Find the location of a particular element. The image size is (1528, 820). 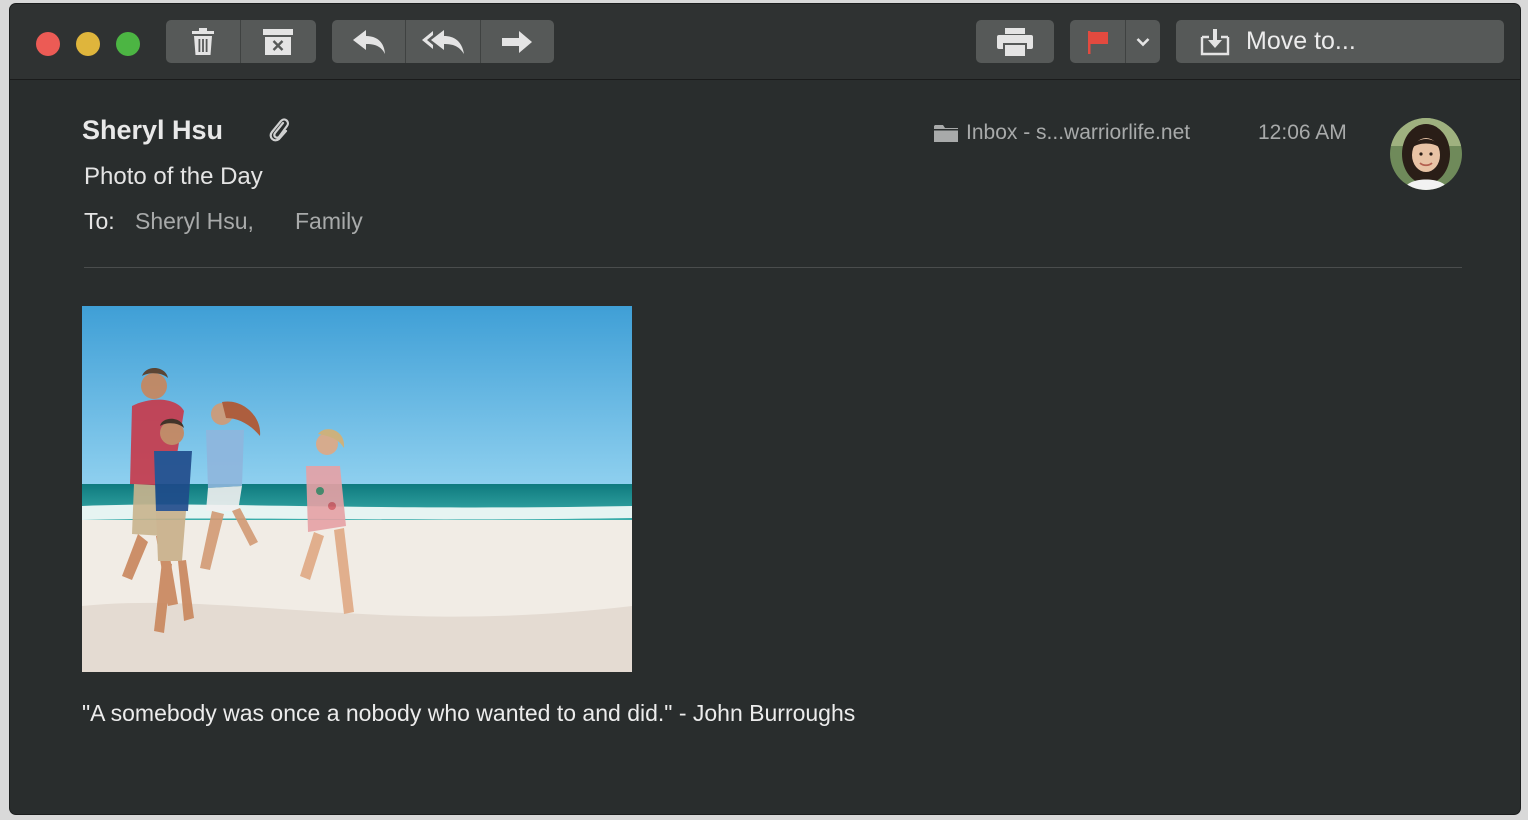

recipient: Family is located at coordinates (329, 221).